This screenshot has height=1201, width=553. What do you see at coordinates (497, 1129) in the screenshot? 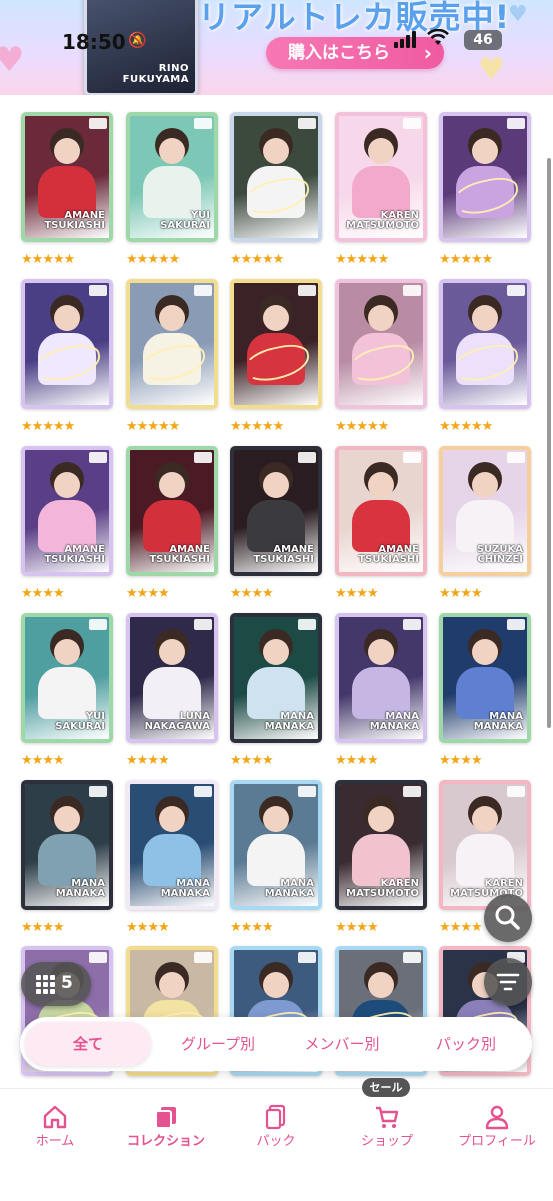
I see `nav-profile: プロフィール` at bounding box center [497, 1129].